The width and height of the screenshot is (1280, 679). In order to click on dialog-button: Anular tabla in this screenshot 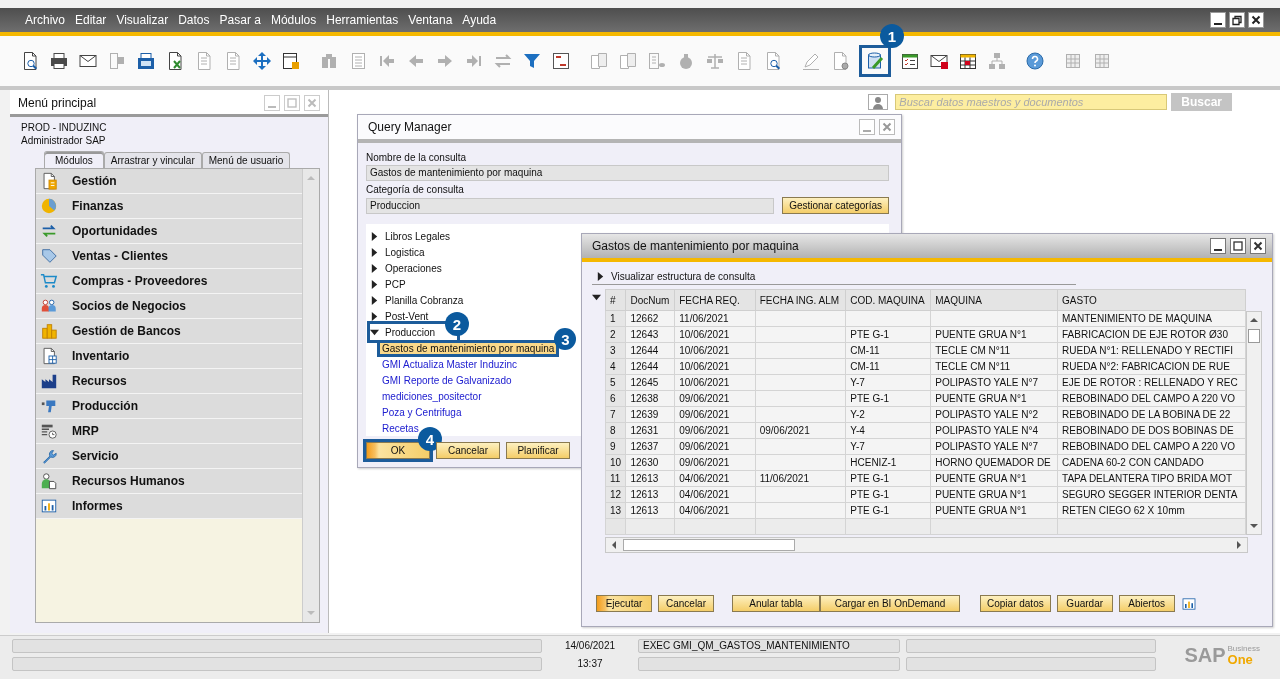, I will do `click(776, 603)`.